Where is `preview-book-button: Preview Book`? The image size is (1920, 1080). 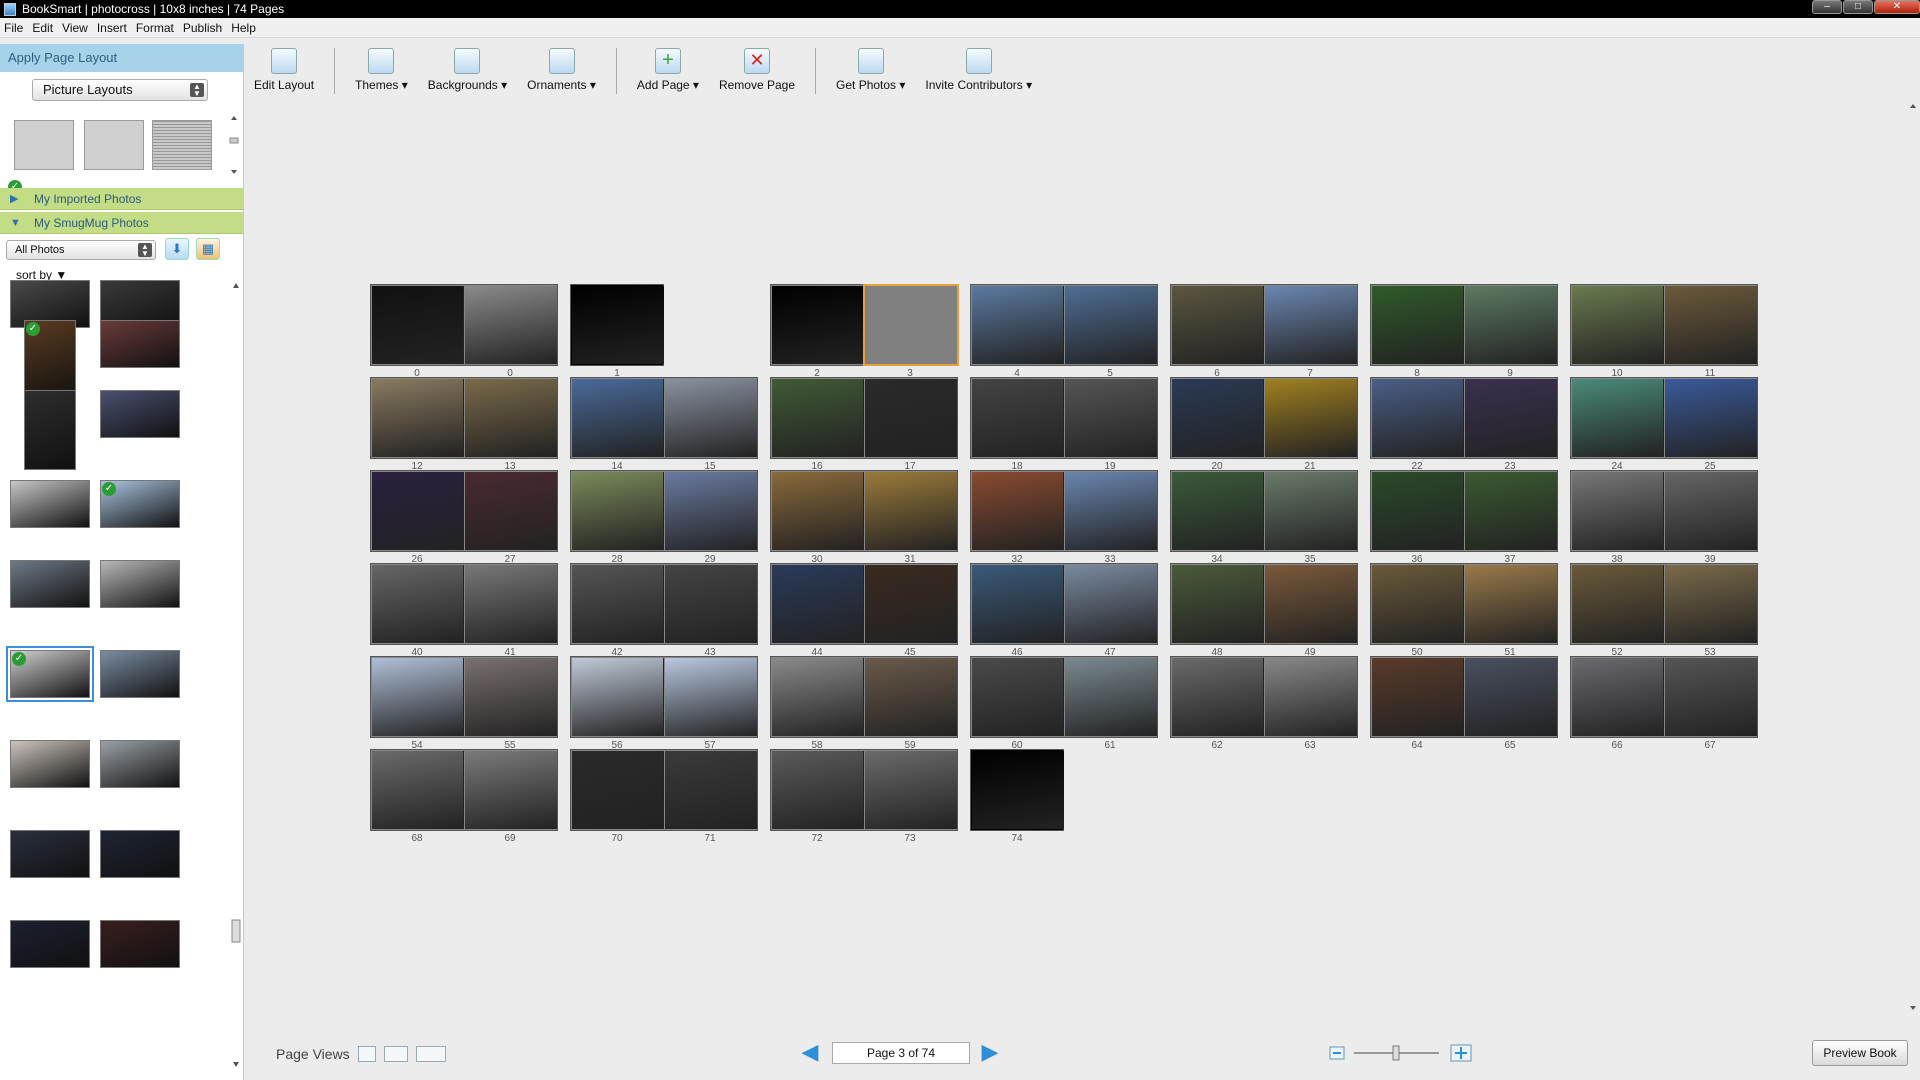 preview-book-button: Preview Book is located at coordinates (1860, 1053).